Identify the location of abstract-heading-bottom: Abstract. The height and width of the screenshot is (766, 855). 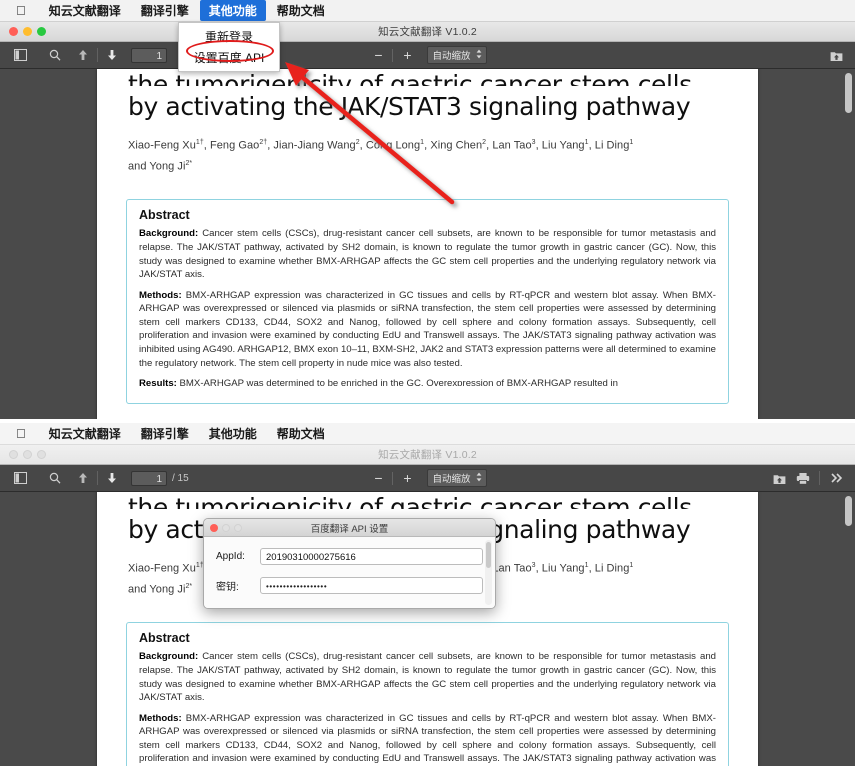
(164, 638).